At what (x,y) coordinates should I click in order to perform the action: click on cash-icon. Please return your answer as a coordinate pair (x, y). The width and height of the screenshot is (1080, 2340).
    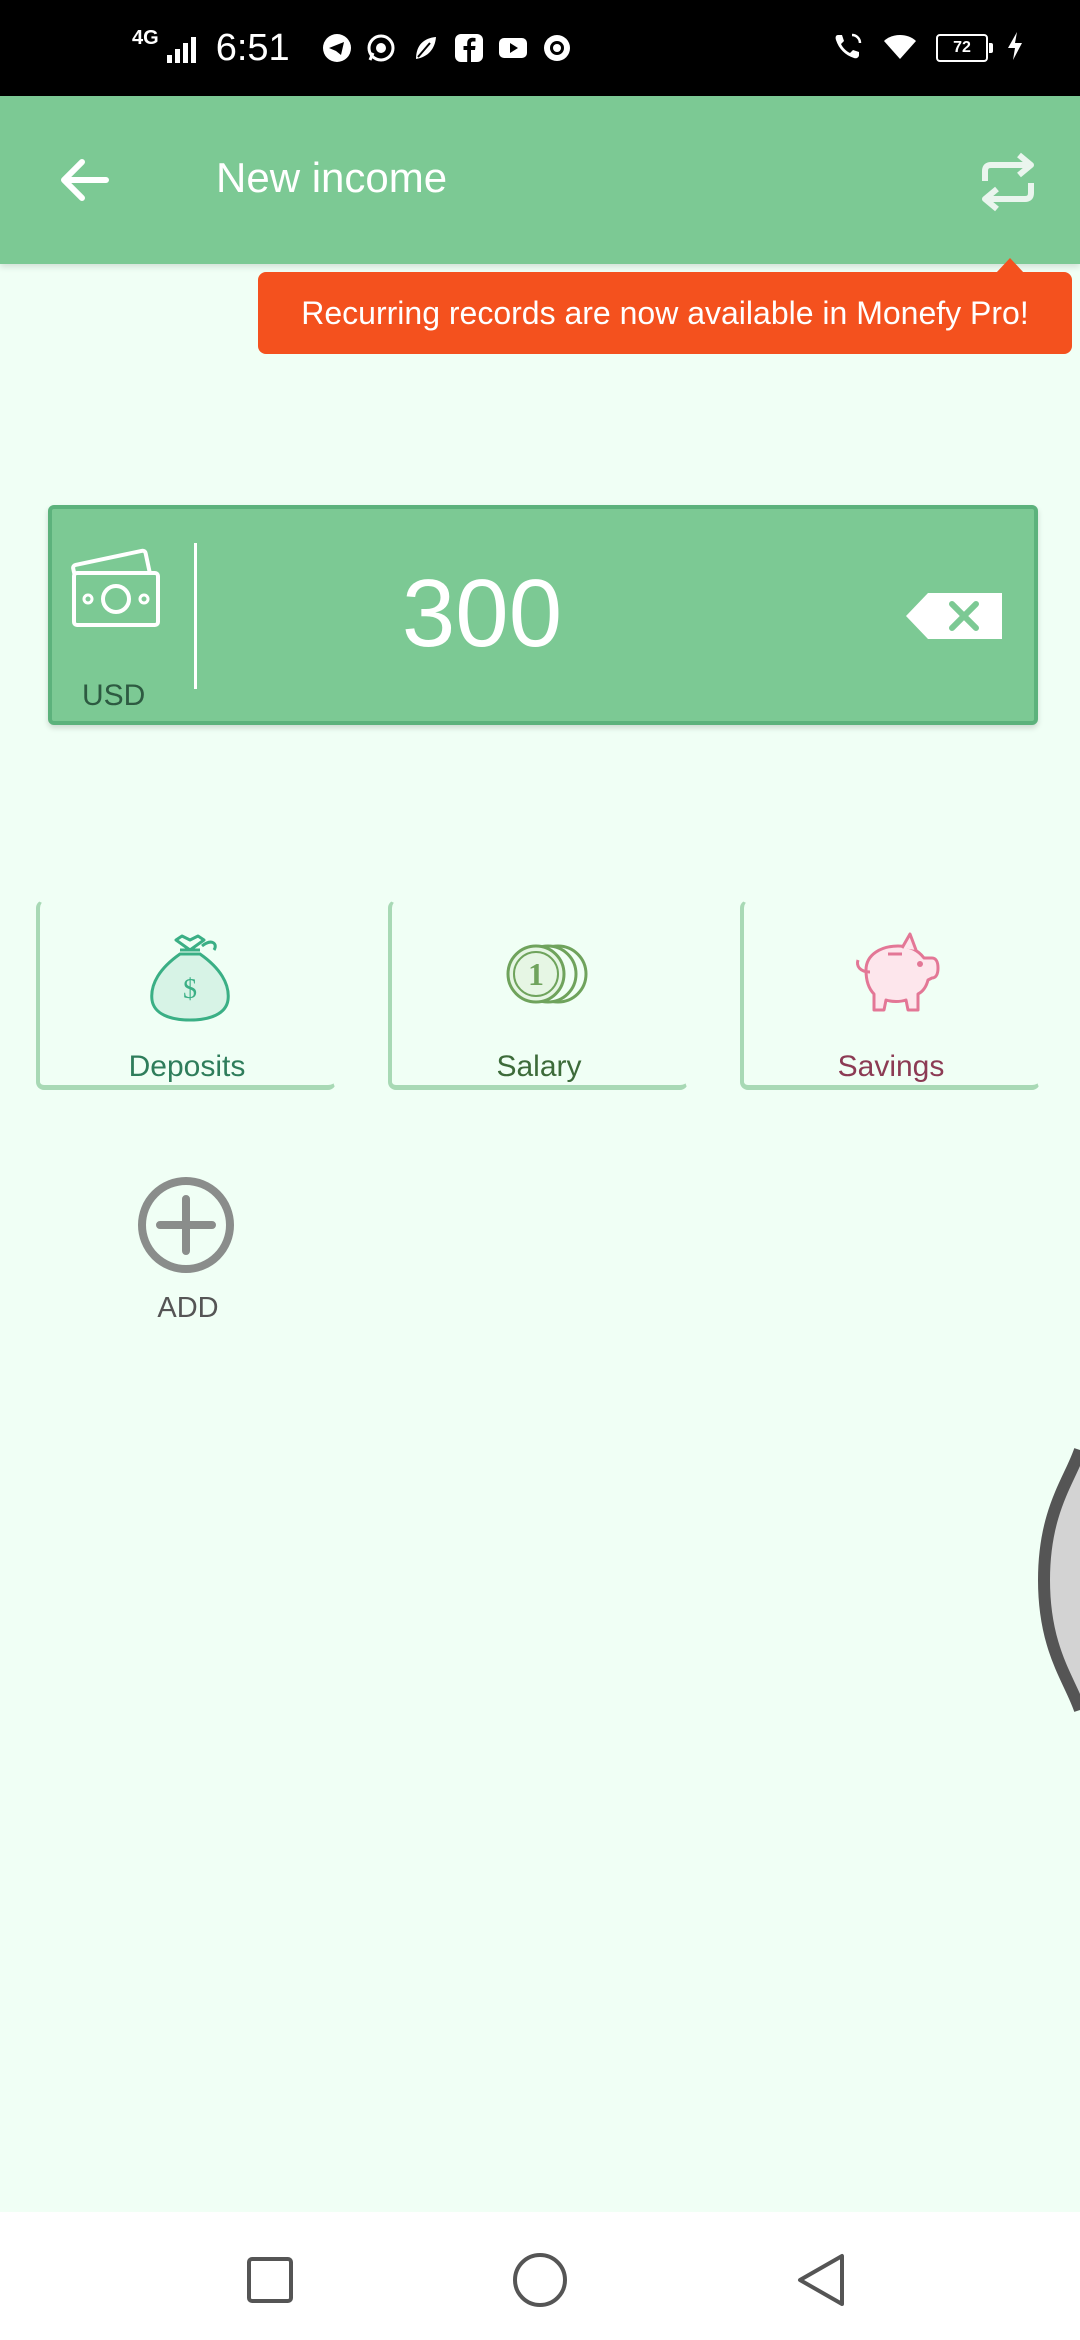
    Looking at the image, I should click on (115, 587).